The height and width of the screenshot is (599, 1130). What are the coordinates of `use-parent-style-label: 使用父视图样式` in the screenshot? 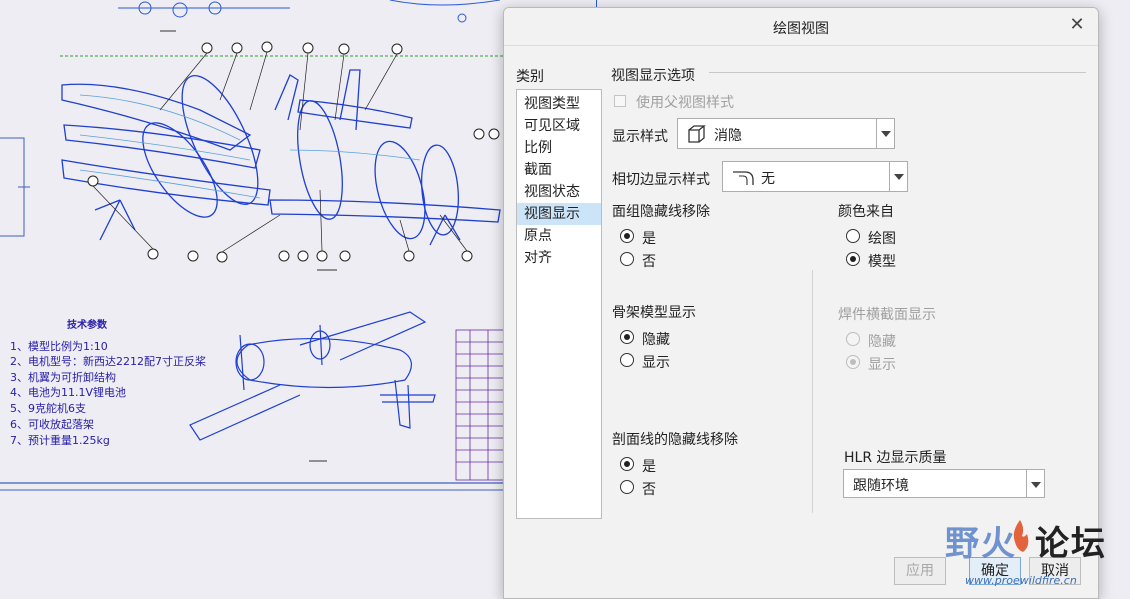 It's located at (685, 103).